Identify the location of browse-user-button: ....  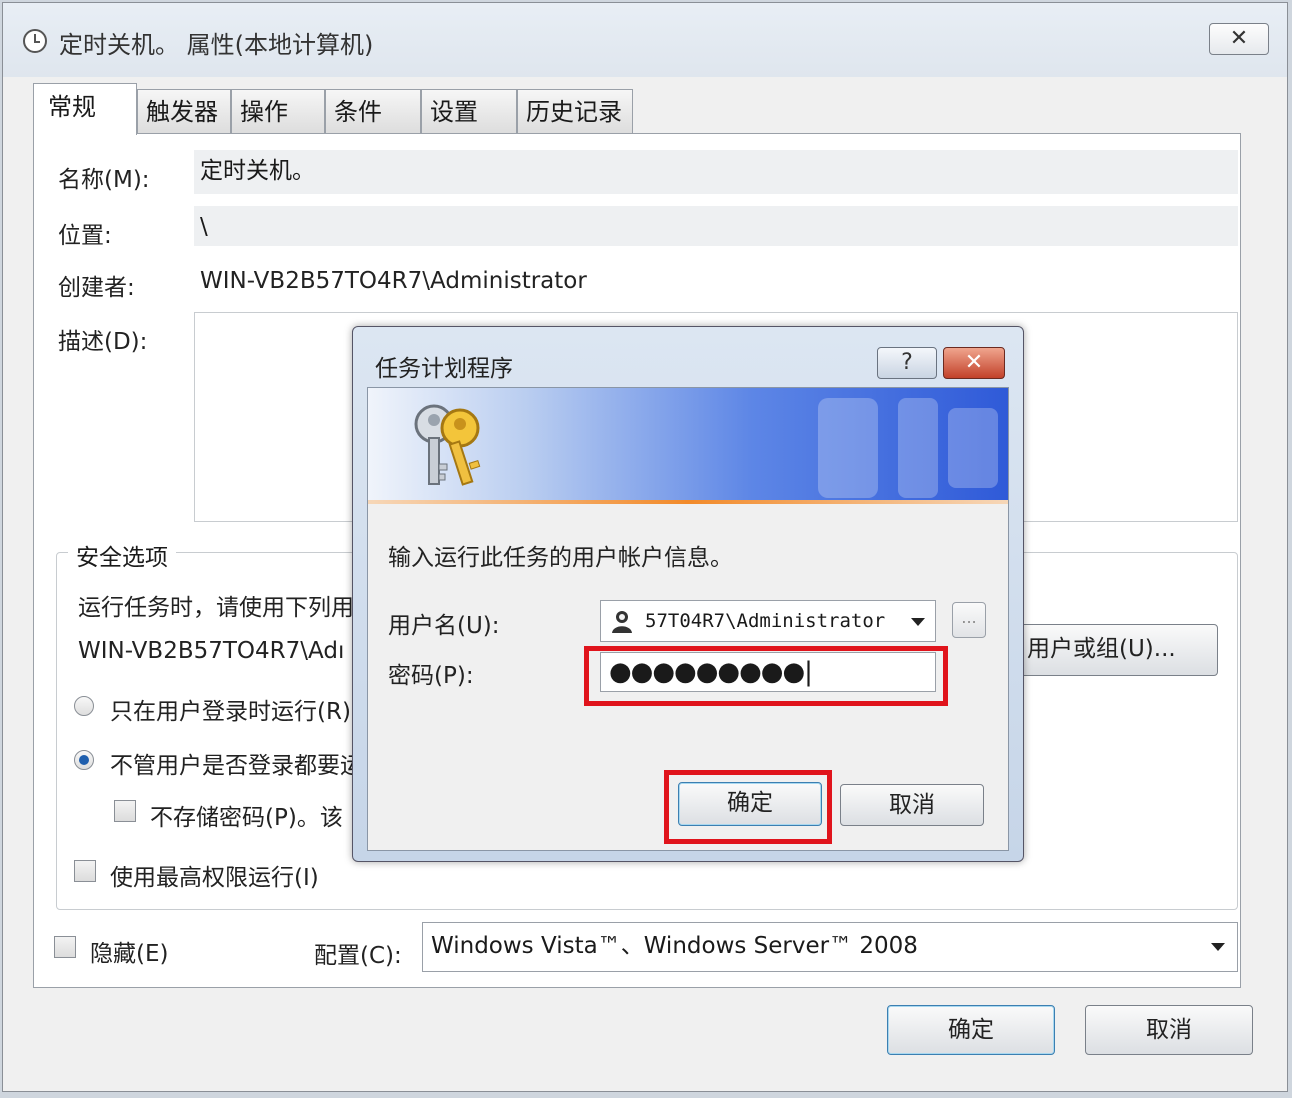
(969, 620).